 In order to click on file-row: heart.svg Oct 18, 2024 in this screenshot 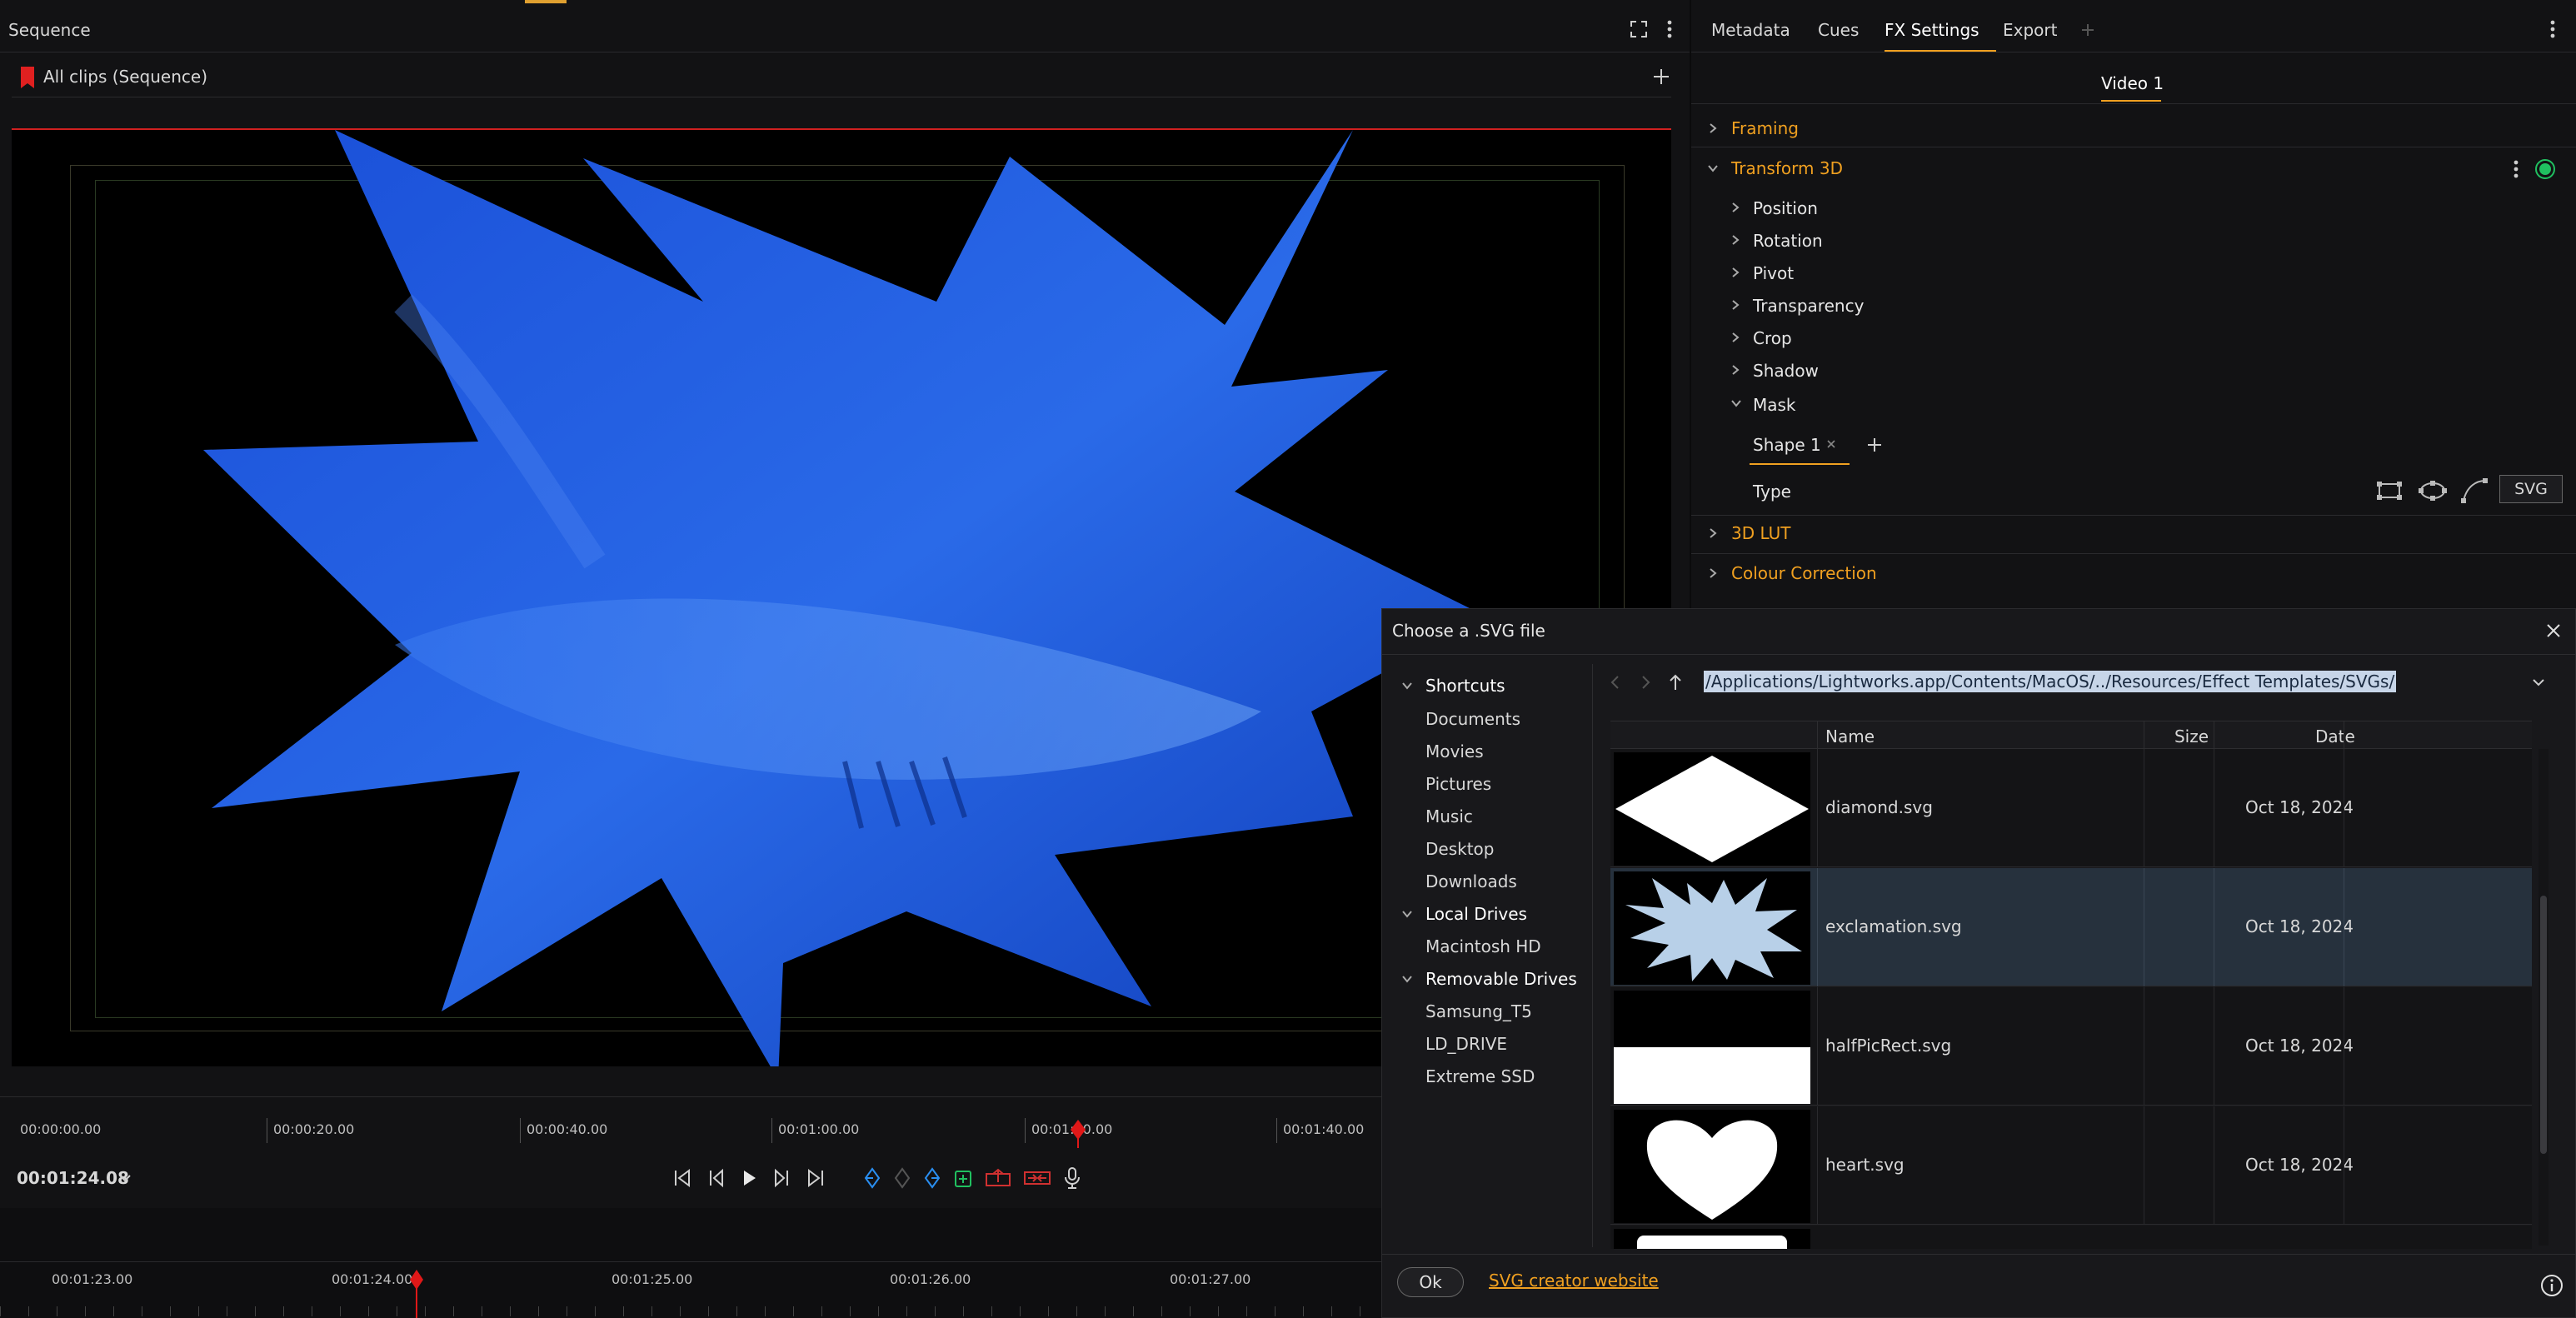, I will do `click(2071, 1165)`.